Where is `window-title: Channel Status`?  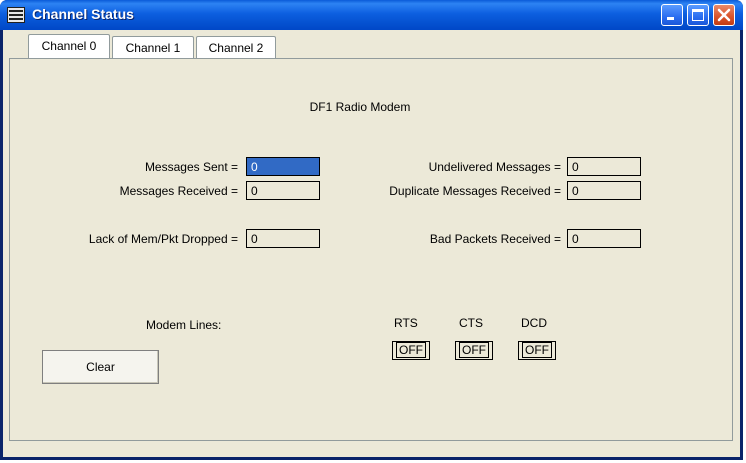 window-title: Channel Status is located at coordinates (83, 14).